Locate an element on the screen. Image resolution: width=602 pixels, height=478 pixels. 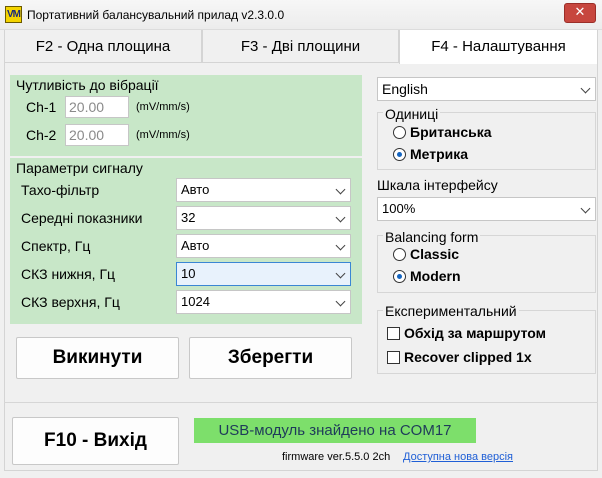
averages-label: Середні показники is located at coordinates (82, 218).